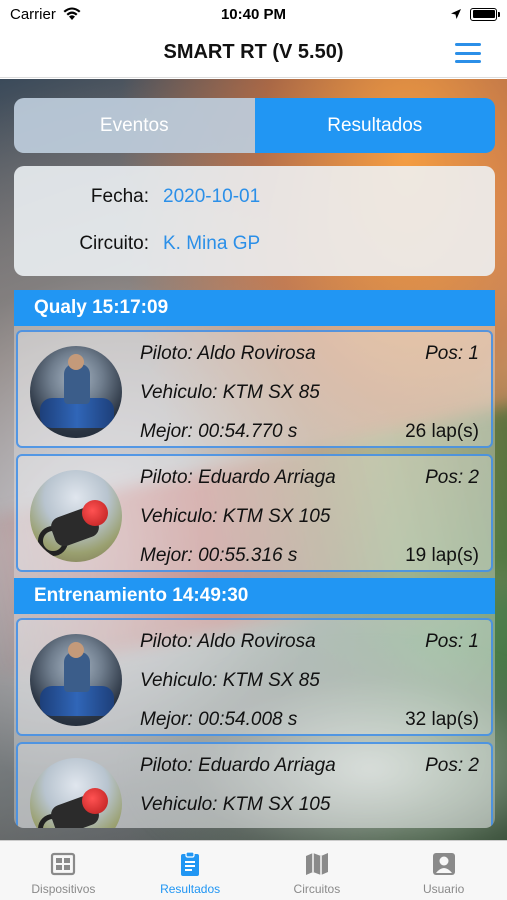  I want to click on lap-count: 32 lap(s), so click(442, 719).